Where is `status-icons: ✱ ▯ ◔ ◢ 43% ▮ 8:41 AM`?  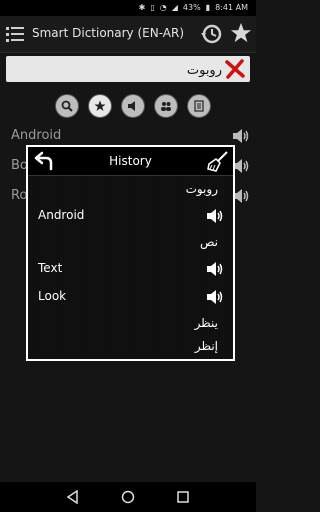 status-icons: ✱ ▯ ◔ ◢ 43% ▮ 8:41 AM is located at coordinates (193, 7).